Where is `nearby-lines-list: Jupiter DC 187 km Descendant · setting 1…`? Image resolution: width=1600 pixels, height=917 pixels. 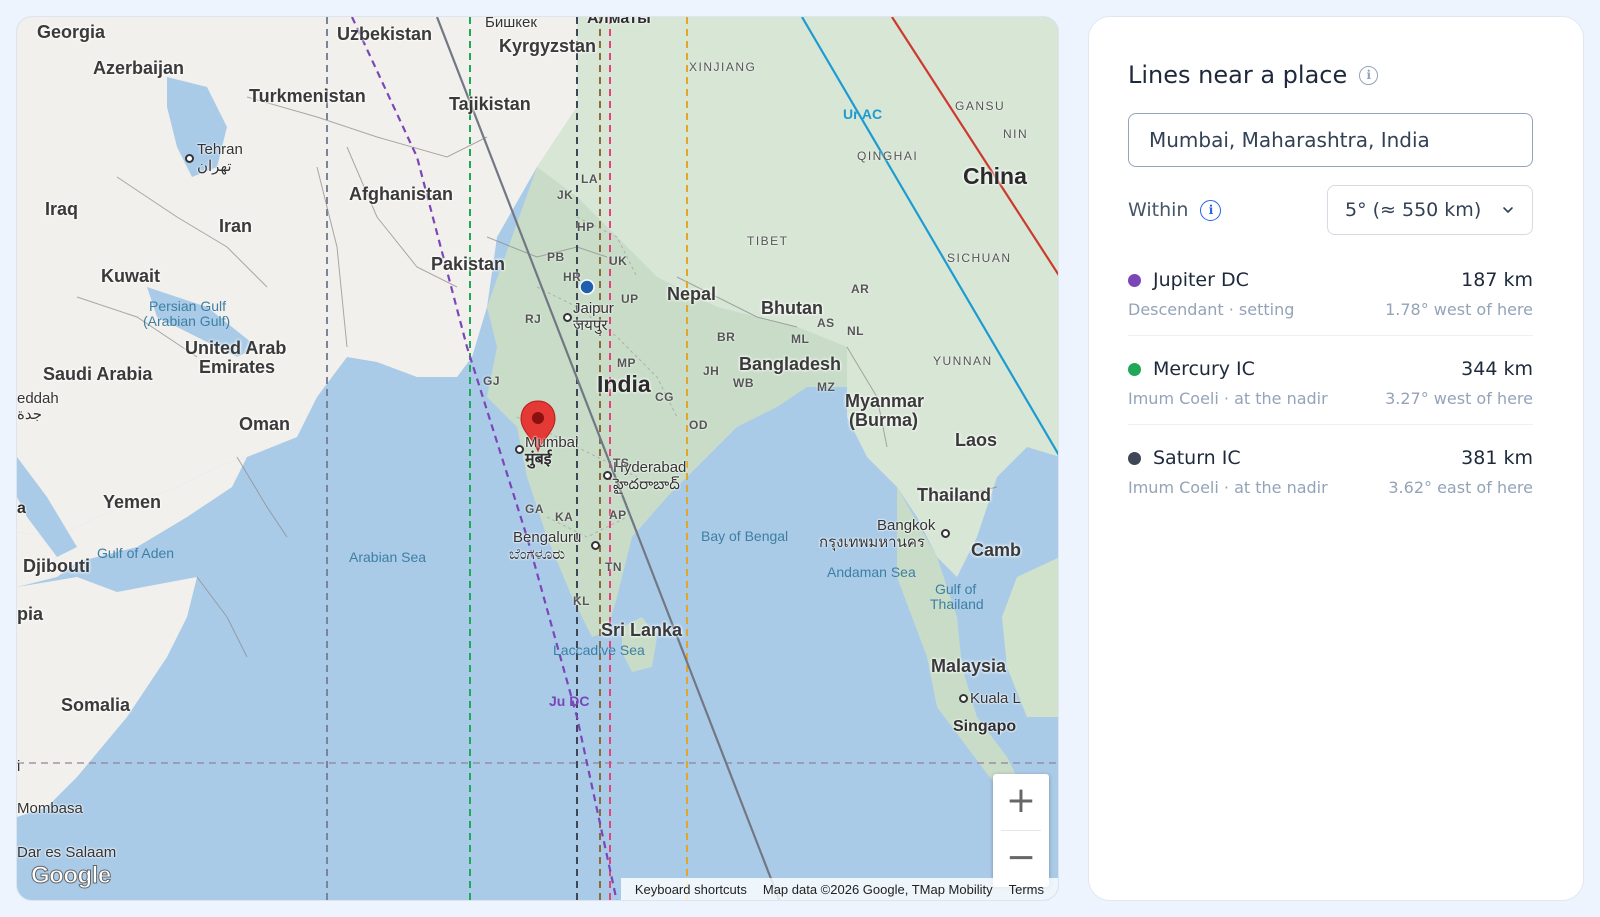 nearby-lines-list: Jupiter DC 187 km Descendant · setting 1… is located at coordinates (1330, 387).